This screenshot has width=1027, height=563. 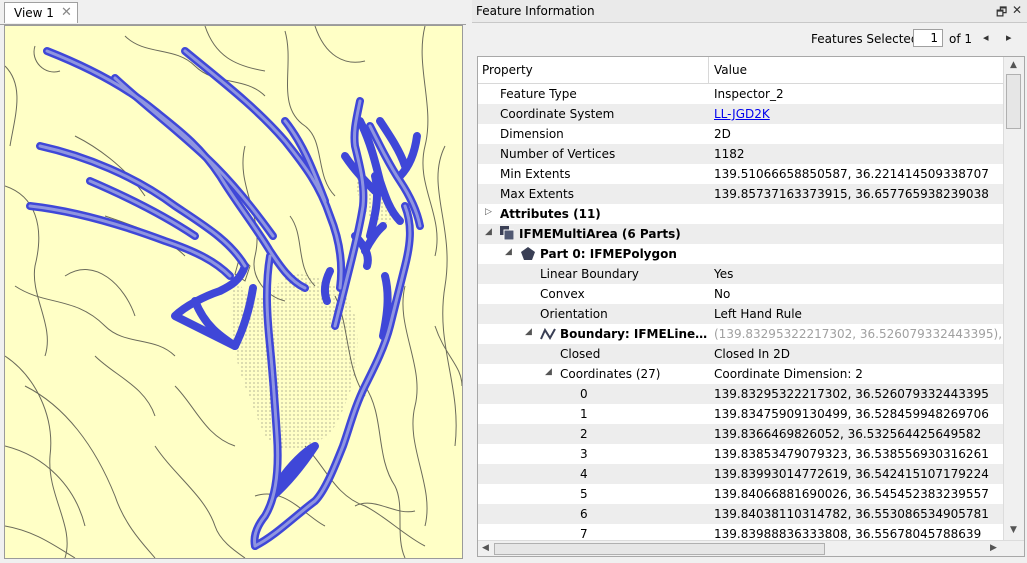 What do you see at coordinates (532, 134) in the screenshot?
I see `property-cell: Dimension` at bounding box center [532, 134].